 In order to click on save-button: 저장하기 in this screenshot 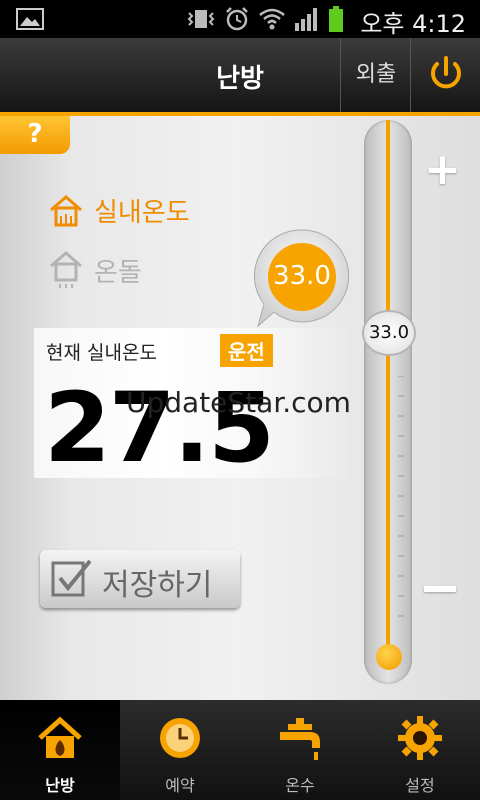, I will do `click(140, 579)`.